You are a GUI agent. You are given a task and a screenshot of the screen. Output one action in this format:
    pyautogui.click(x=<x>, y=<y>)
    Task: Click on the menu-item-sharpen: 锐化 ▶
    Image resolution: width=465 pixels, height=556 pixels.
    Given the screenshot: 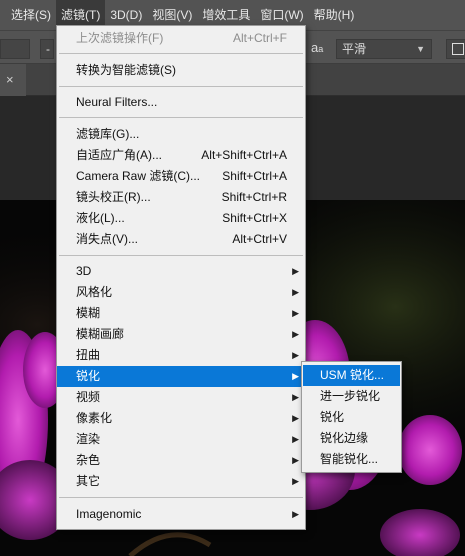 What is the action you would take?
    pyautogui.click(x=181, y=376)
    